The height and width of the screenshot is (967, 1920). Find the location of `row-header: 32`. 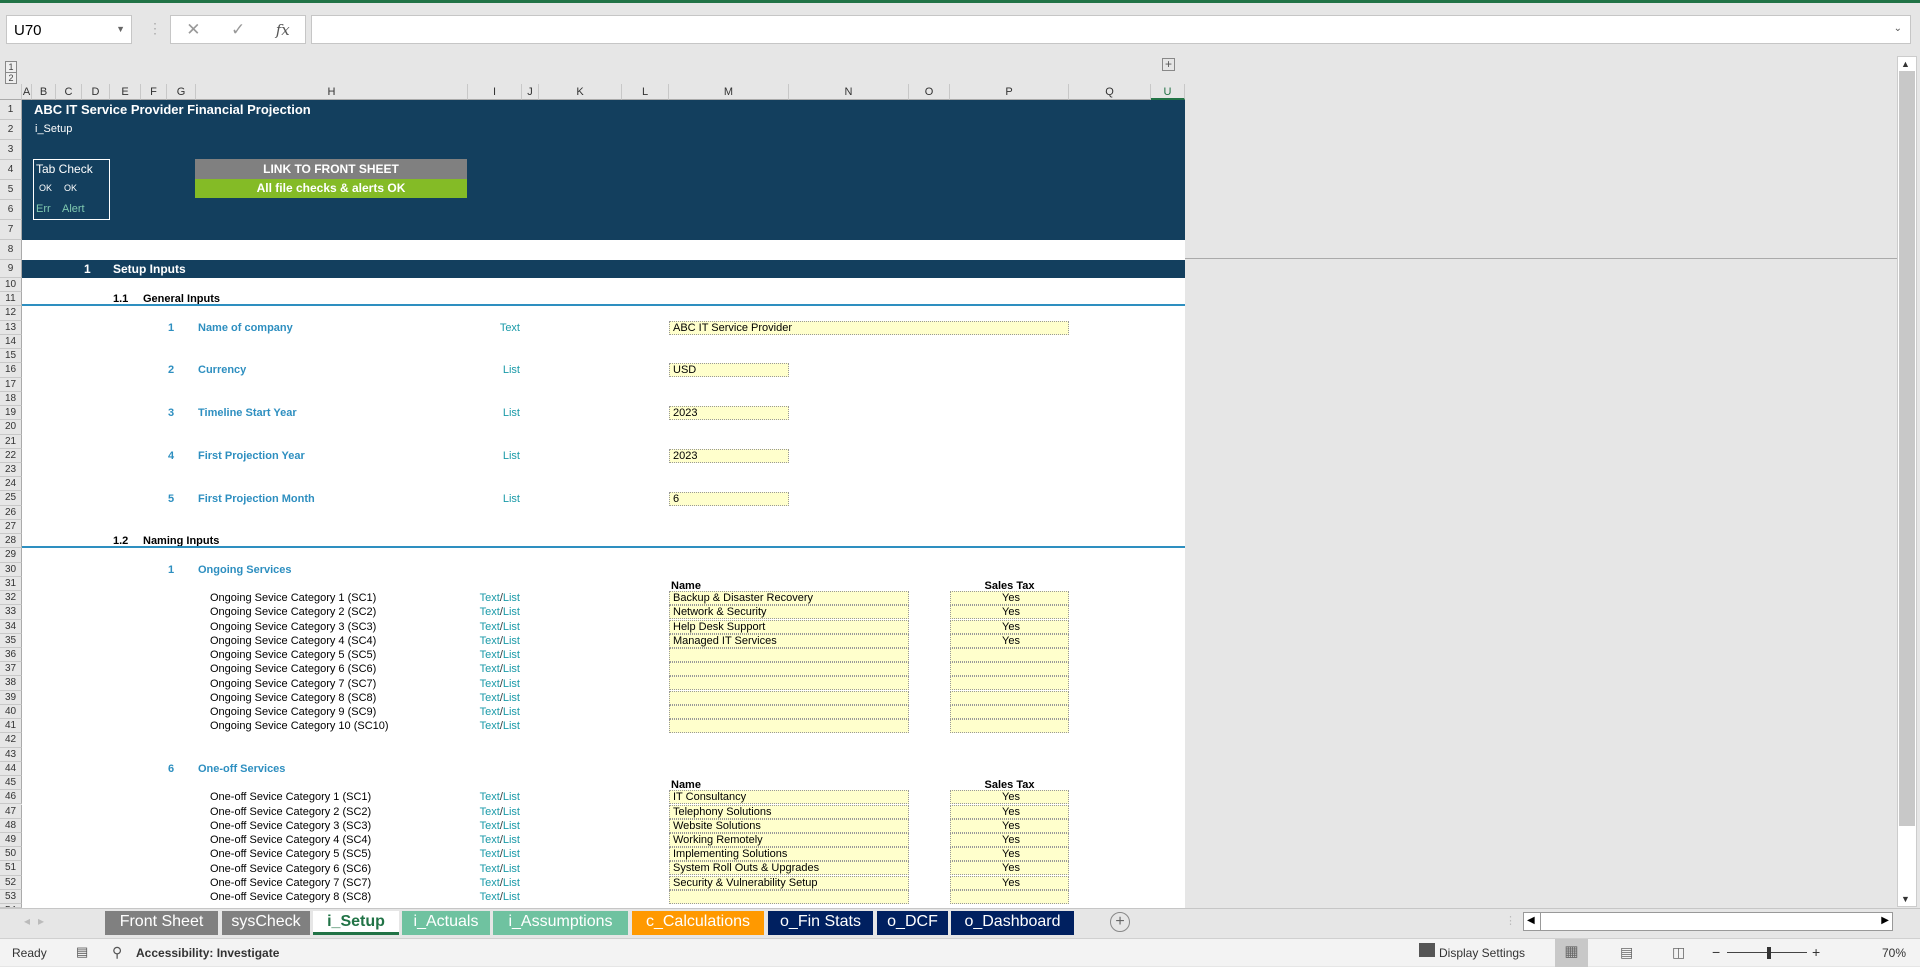

row-header: 32 is located at coordinates (11, 598).